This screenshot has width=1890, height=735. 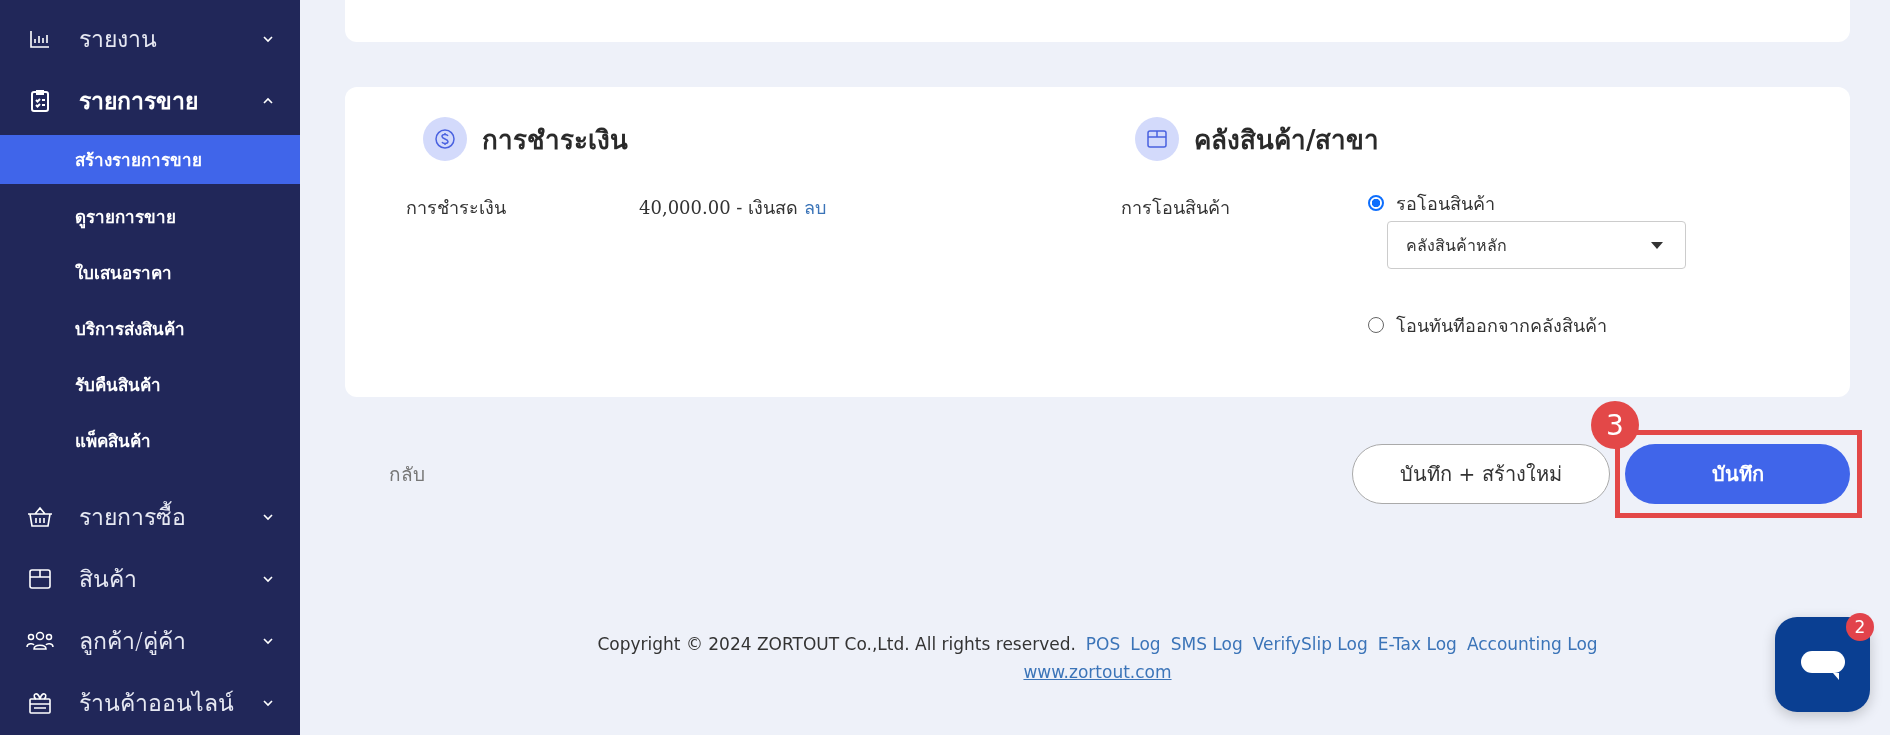 What do you see at coordinates (1860, 627) in the screenshot?
I see `notification-badge: 2` at bounding box center [1860, 627].